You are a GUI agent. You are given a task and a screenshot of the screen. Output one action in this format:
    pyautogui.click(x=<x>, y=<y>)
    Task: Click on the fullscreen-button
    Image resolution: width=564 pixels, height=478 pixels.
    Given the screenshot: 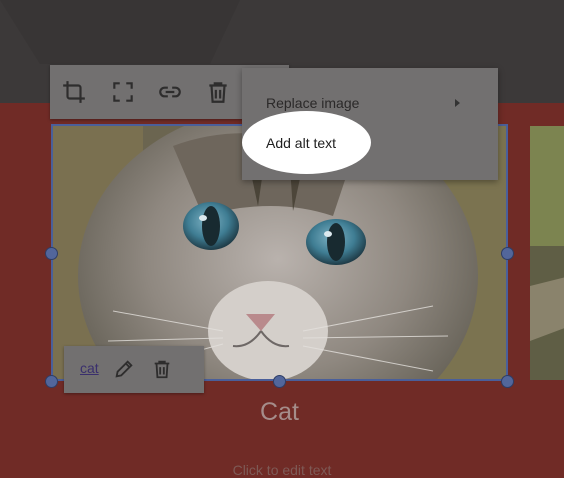 What is the action you would take?
    pyautogui.click(x=123, y=92)
    